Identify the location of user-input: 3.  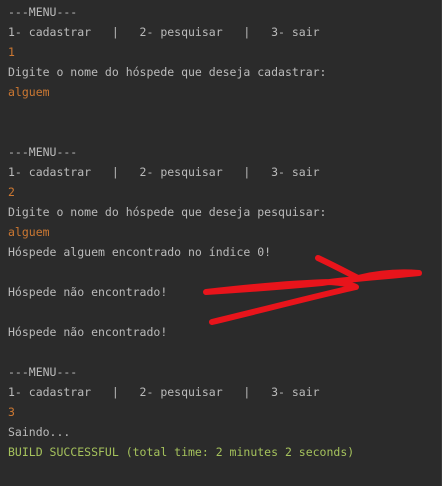
(11, 412).